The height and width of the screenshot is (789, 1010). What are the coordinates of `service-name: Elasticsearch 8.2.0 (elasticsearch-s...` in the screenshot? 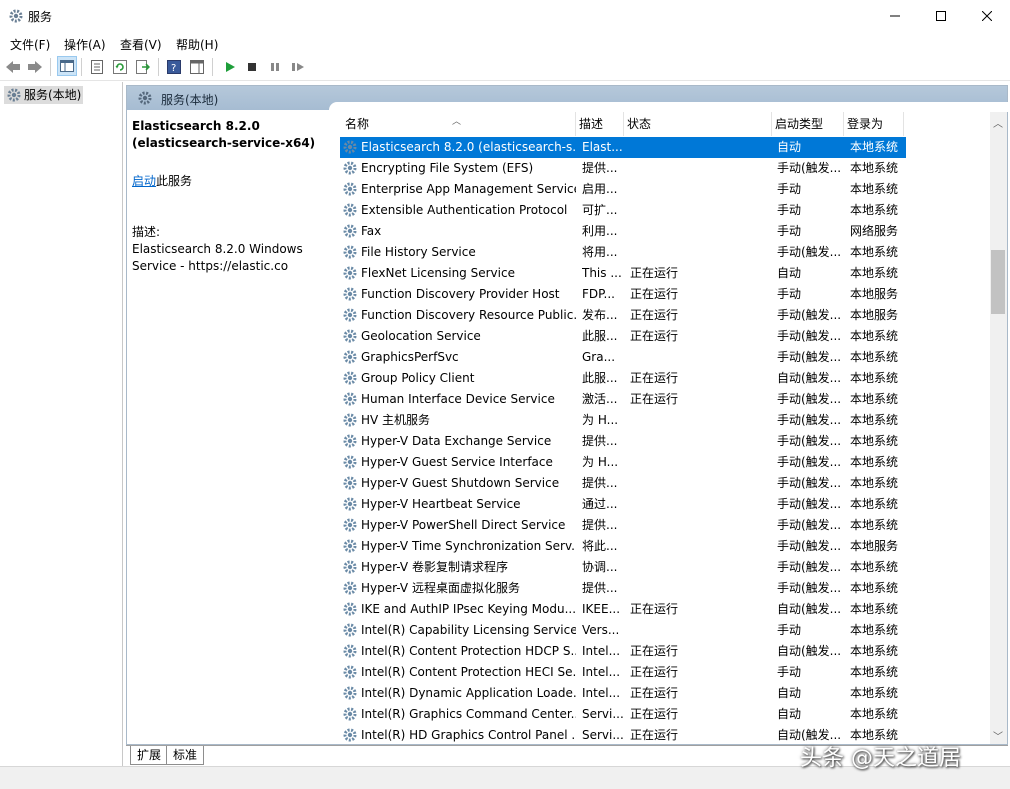 It's located at (468, 147).